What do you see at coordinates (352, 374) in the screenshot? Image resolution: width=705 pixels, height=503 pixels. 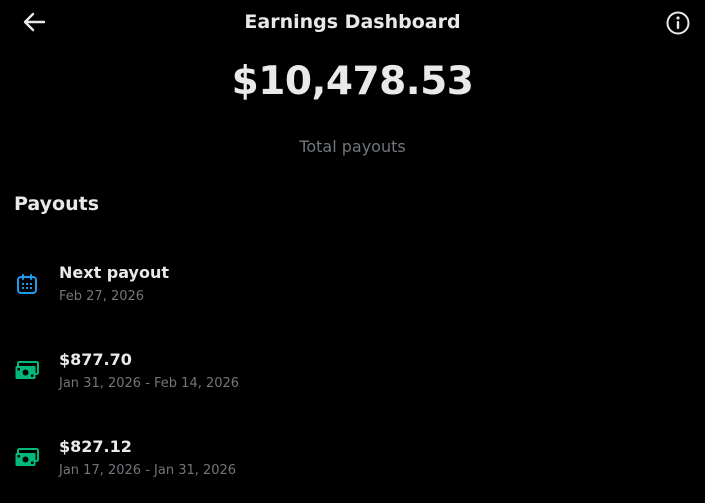 I see `payout-row: $877.70 Jan 31, 2026 - Feb 14, 2026` at bounding box center [352, 374].